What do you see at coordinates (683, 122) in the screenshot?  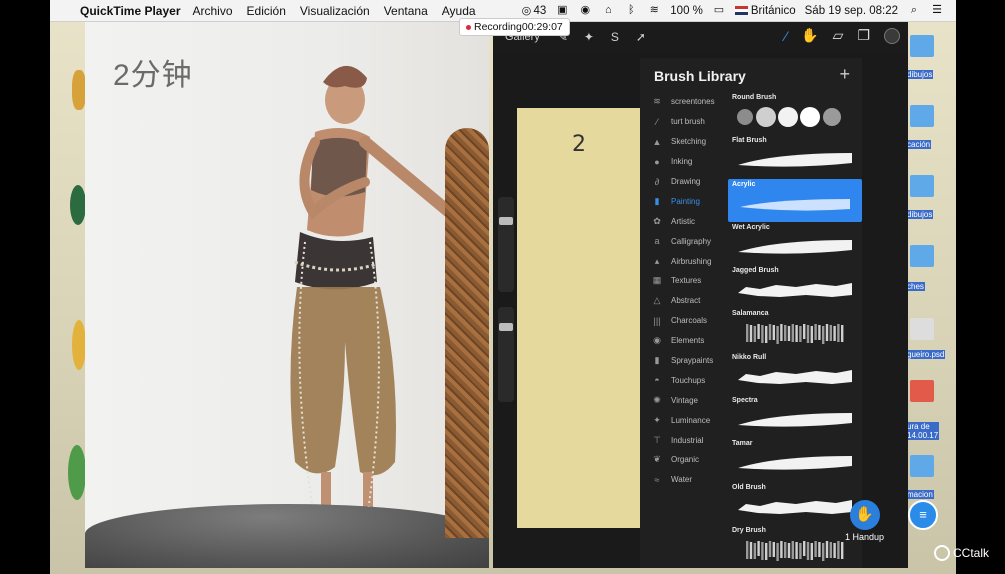 I see `brush-category-item: ⁄ turt brush` at bounding box center [683, 122].